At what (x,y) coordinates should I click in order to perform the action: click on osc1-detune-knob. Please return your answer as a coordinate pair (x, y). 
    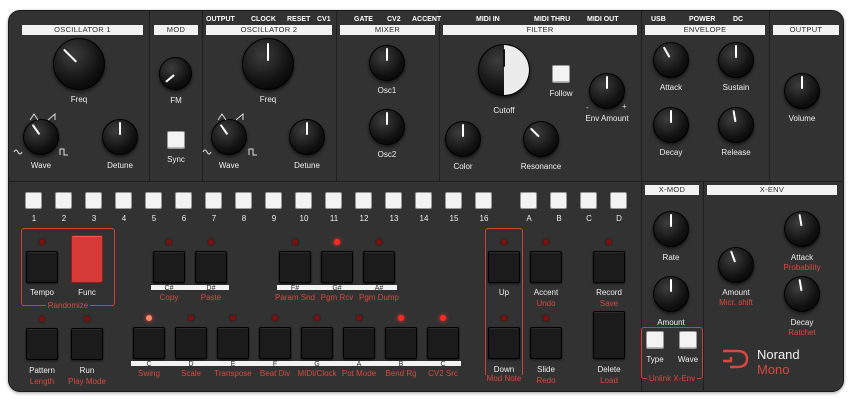
    Looking at the image, I should click on (120, 137).